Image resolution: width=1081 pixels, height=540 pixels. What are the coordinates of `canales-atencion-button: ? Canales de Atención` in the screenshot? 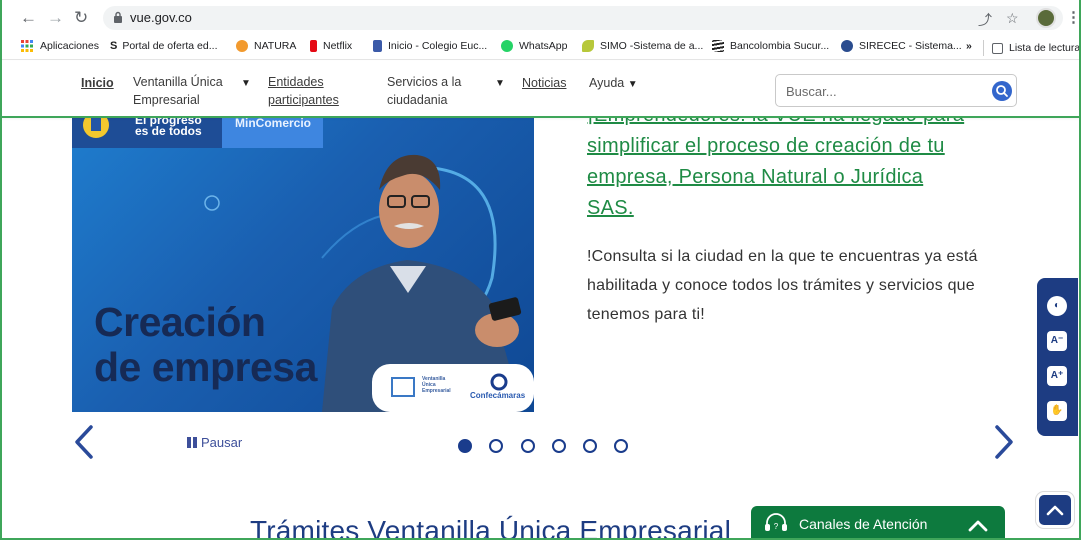 It's located at (878, 523).